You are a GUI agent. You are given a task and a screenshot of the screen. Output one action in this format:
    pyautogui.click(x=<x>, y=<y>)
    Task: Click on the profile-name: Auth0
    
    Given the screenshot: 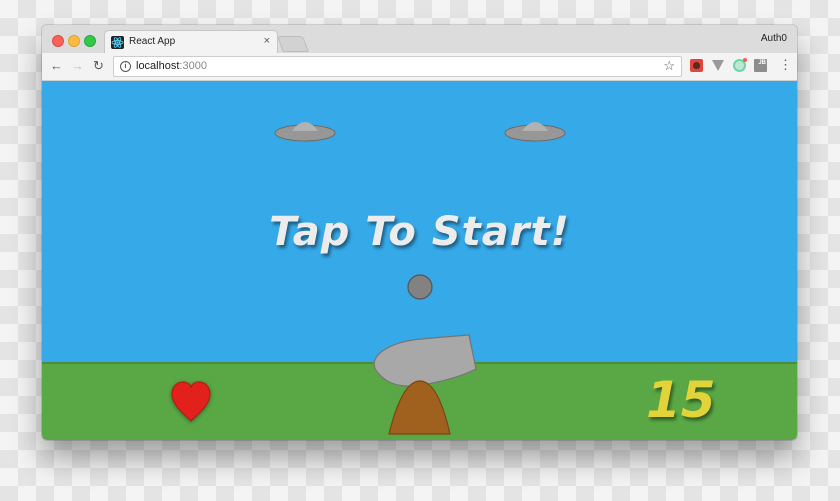 What is the action you would take?
    pyautogui.click(x=774, y=38)
    